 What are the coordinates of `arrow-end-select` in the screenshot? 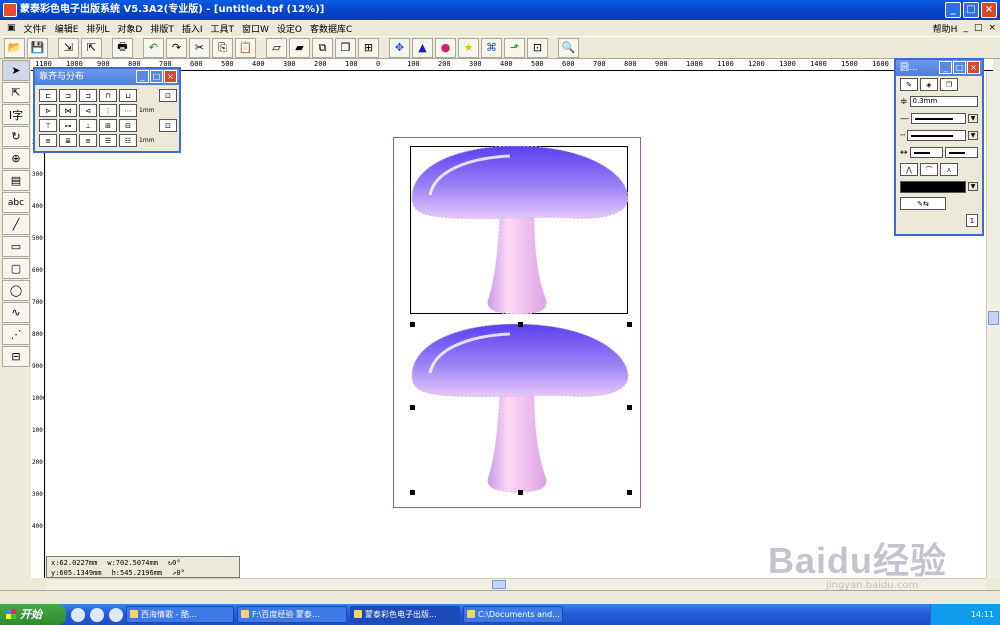 It's located at (961, 152).